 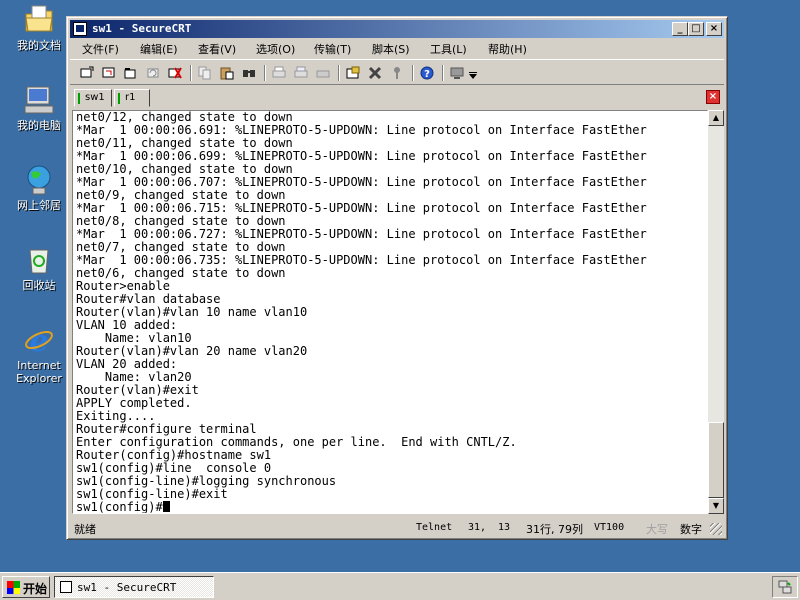 I want to click on status-cursor-position: 31行, 79列, so click(x=554, y=529).